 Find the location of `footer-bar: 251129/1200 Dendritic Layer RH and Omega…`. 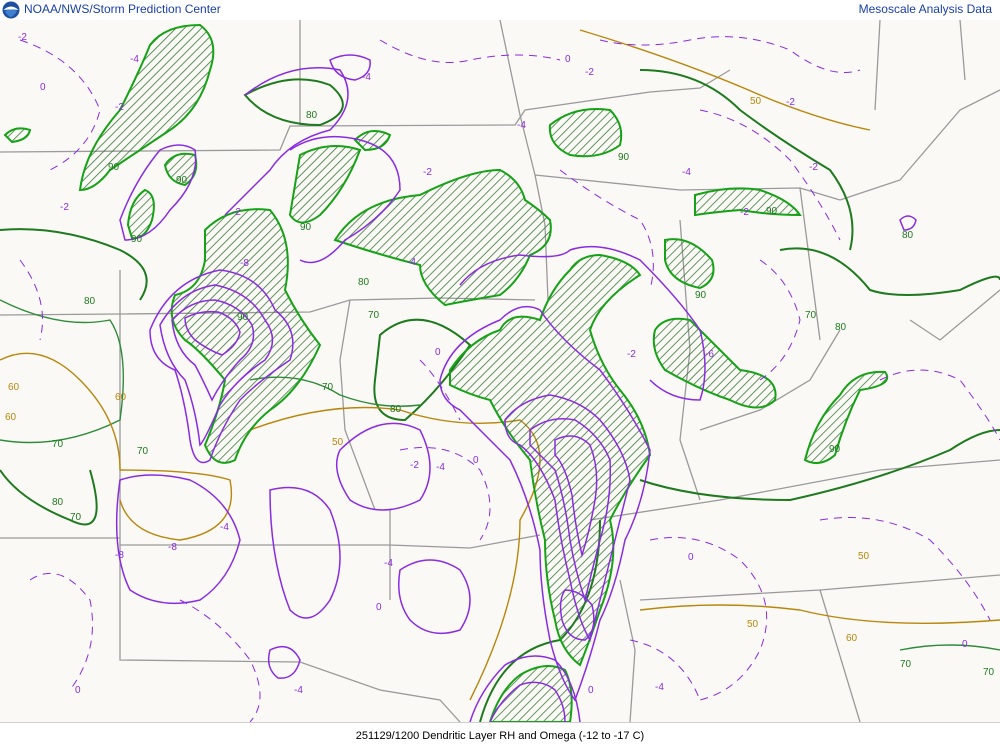

footer-bar: 251129/1200 Dendritic Layer RH and Omega… is located at coordinates (500, 736).